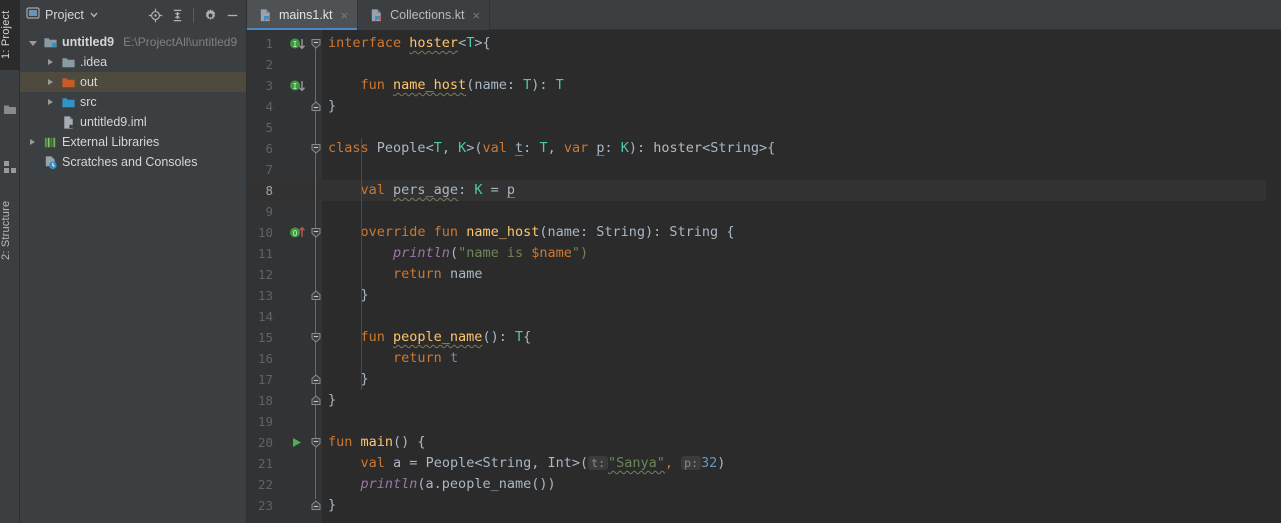  I want to click on svg-text: O, so click(295, 233).